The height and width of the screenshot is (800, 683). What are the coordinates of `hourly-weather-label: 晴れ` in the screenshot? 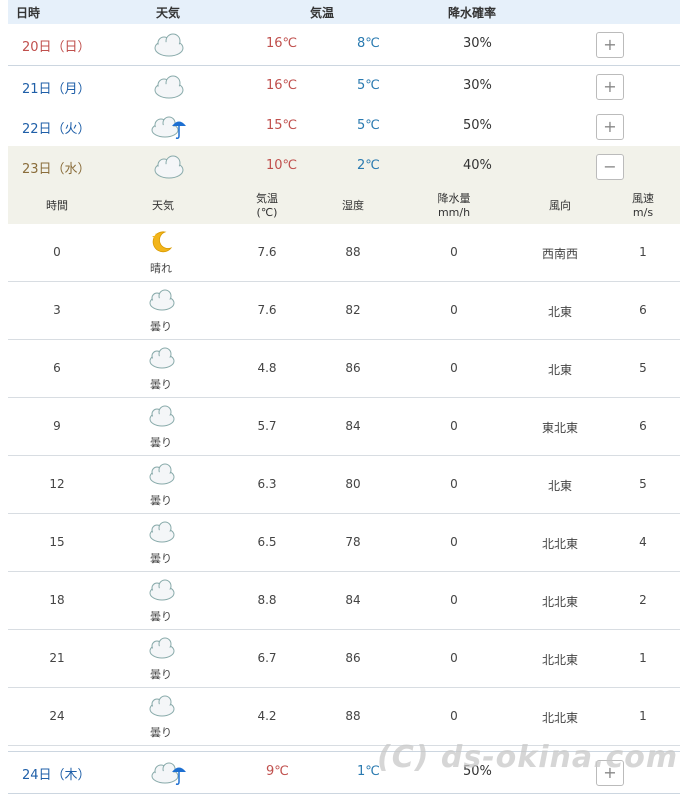 It's located at (161, 268).